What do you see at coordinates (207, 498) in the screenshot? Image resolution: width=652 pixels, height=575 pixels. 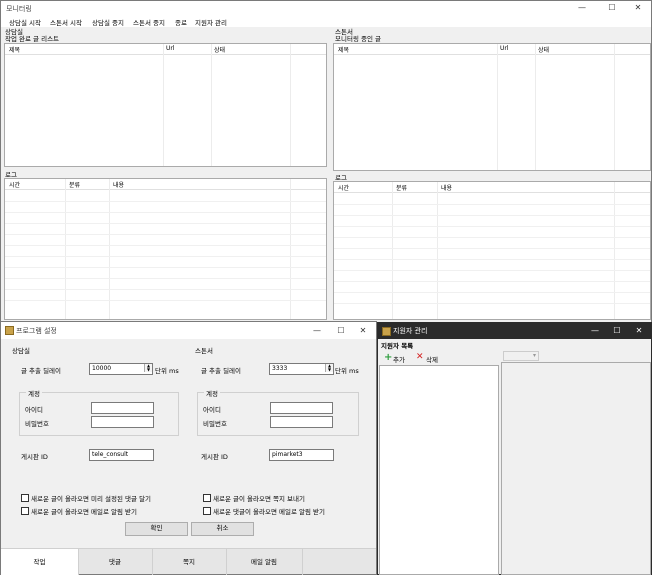 I see `stoneseo-send-note-checkbox` at bounding box center [207, 498].